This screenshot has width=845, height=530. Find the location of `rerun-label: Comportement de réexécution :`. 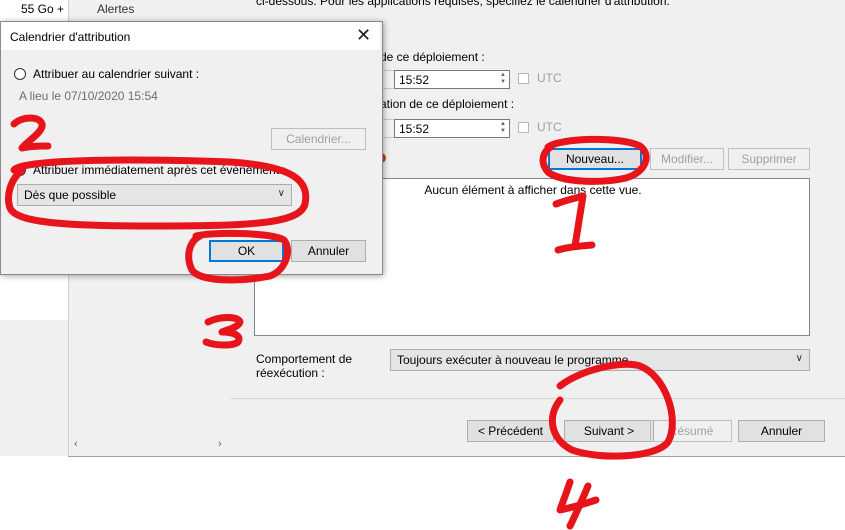

rerun-label: Comportement de réexécution : is located at coordinates (304, 366).